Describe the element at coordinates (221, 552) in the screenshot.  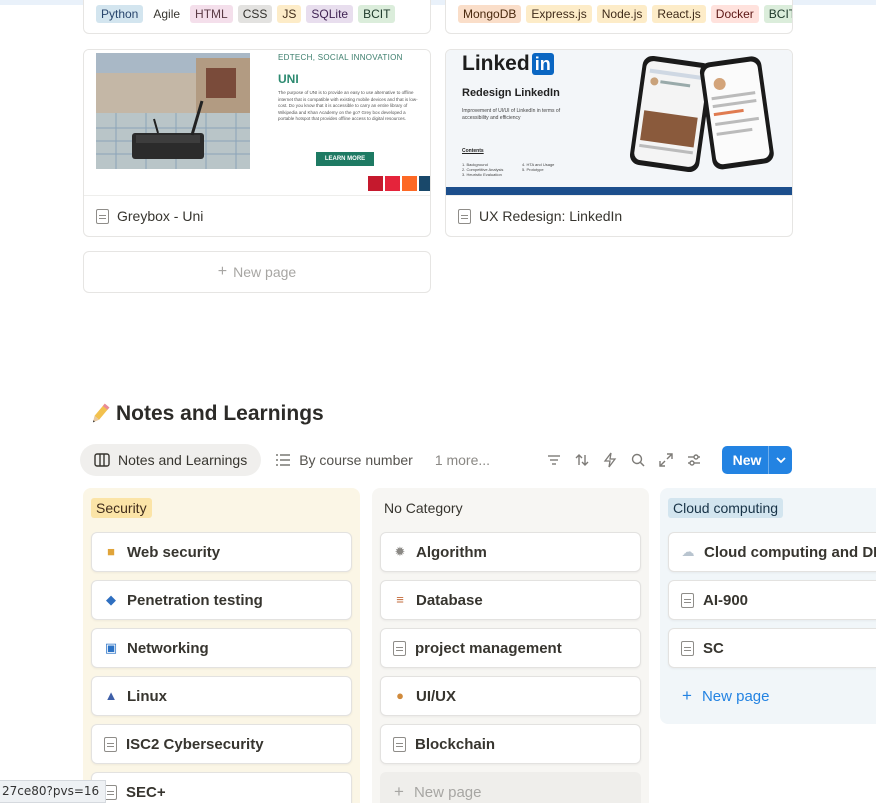
I see `board-card: ■ Web security` at that location.